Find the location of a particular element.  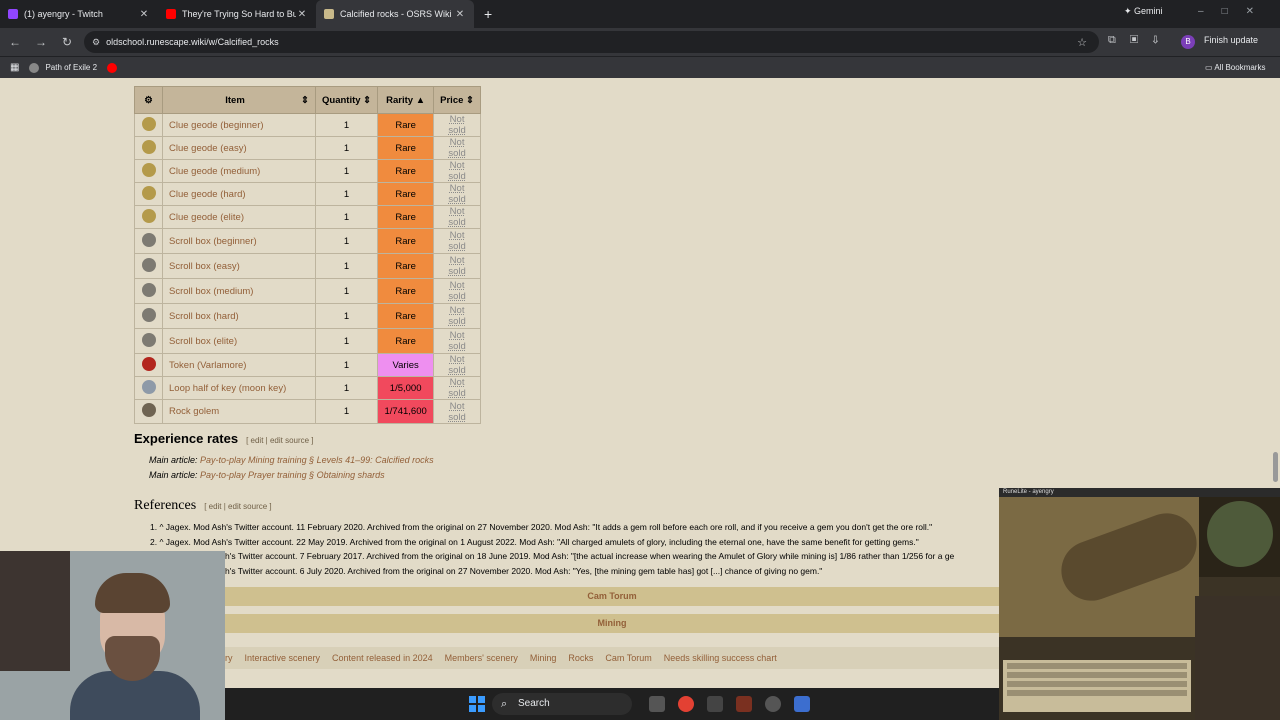

item-name: Rock golem is located at coordinates (239, 411).